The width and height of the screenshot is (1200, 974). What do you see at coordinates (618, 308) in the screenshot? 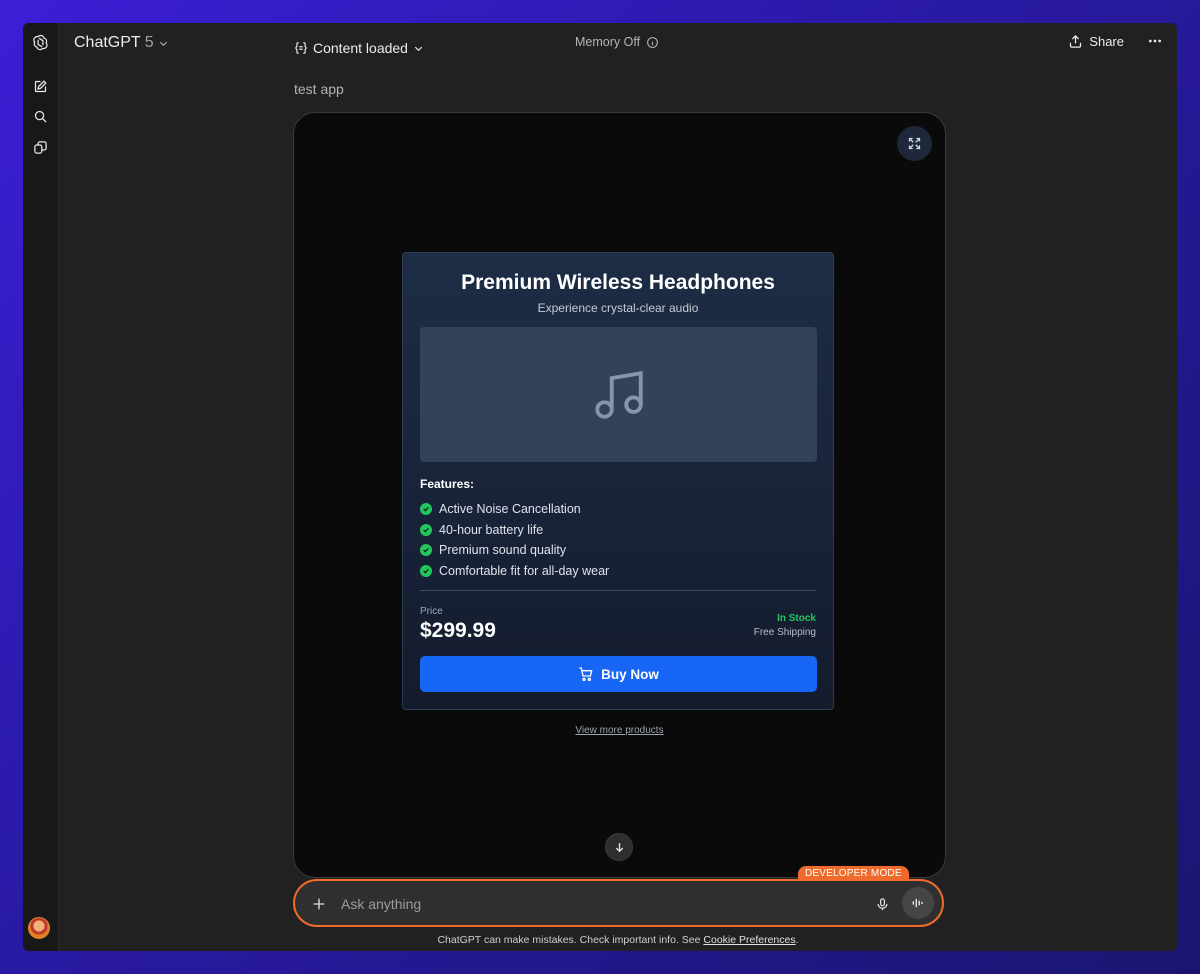
I see `product-subtitle: Experience crystal-clear audio` at bounding box center [618, 308].